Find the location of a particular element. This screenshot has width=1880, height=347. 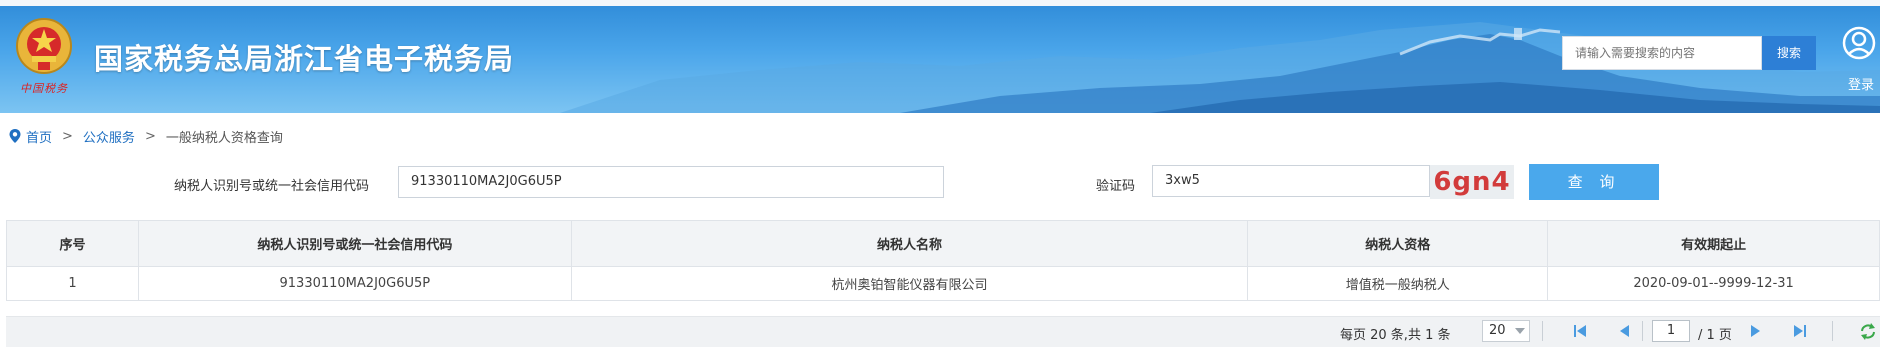

column-header-validity-period: 有效期起止 is located at coordinates (1713, 243).